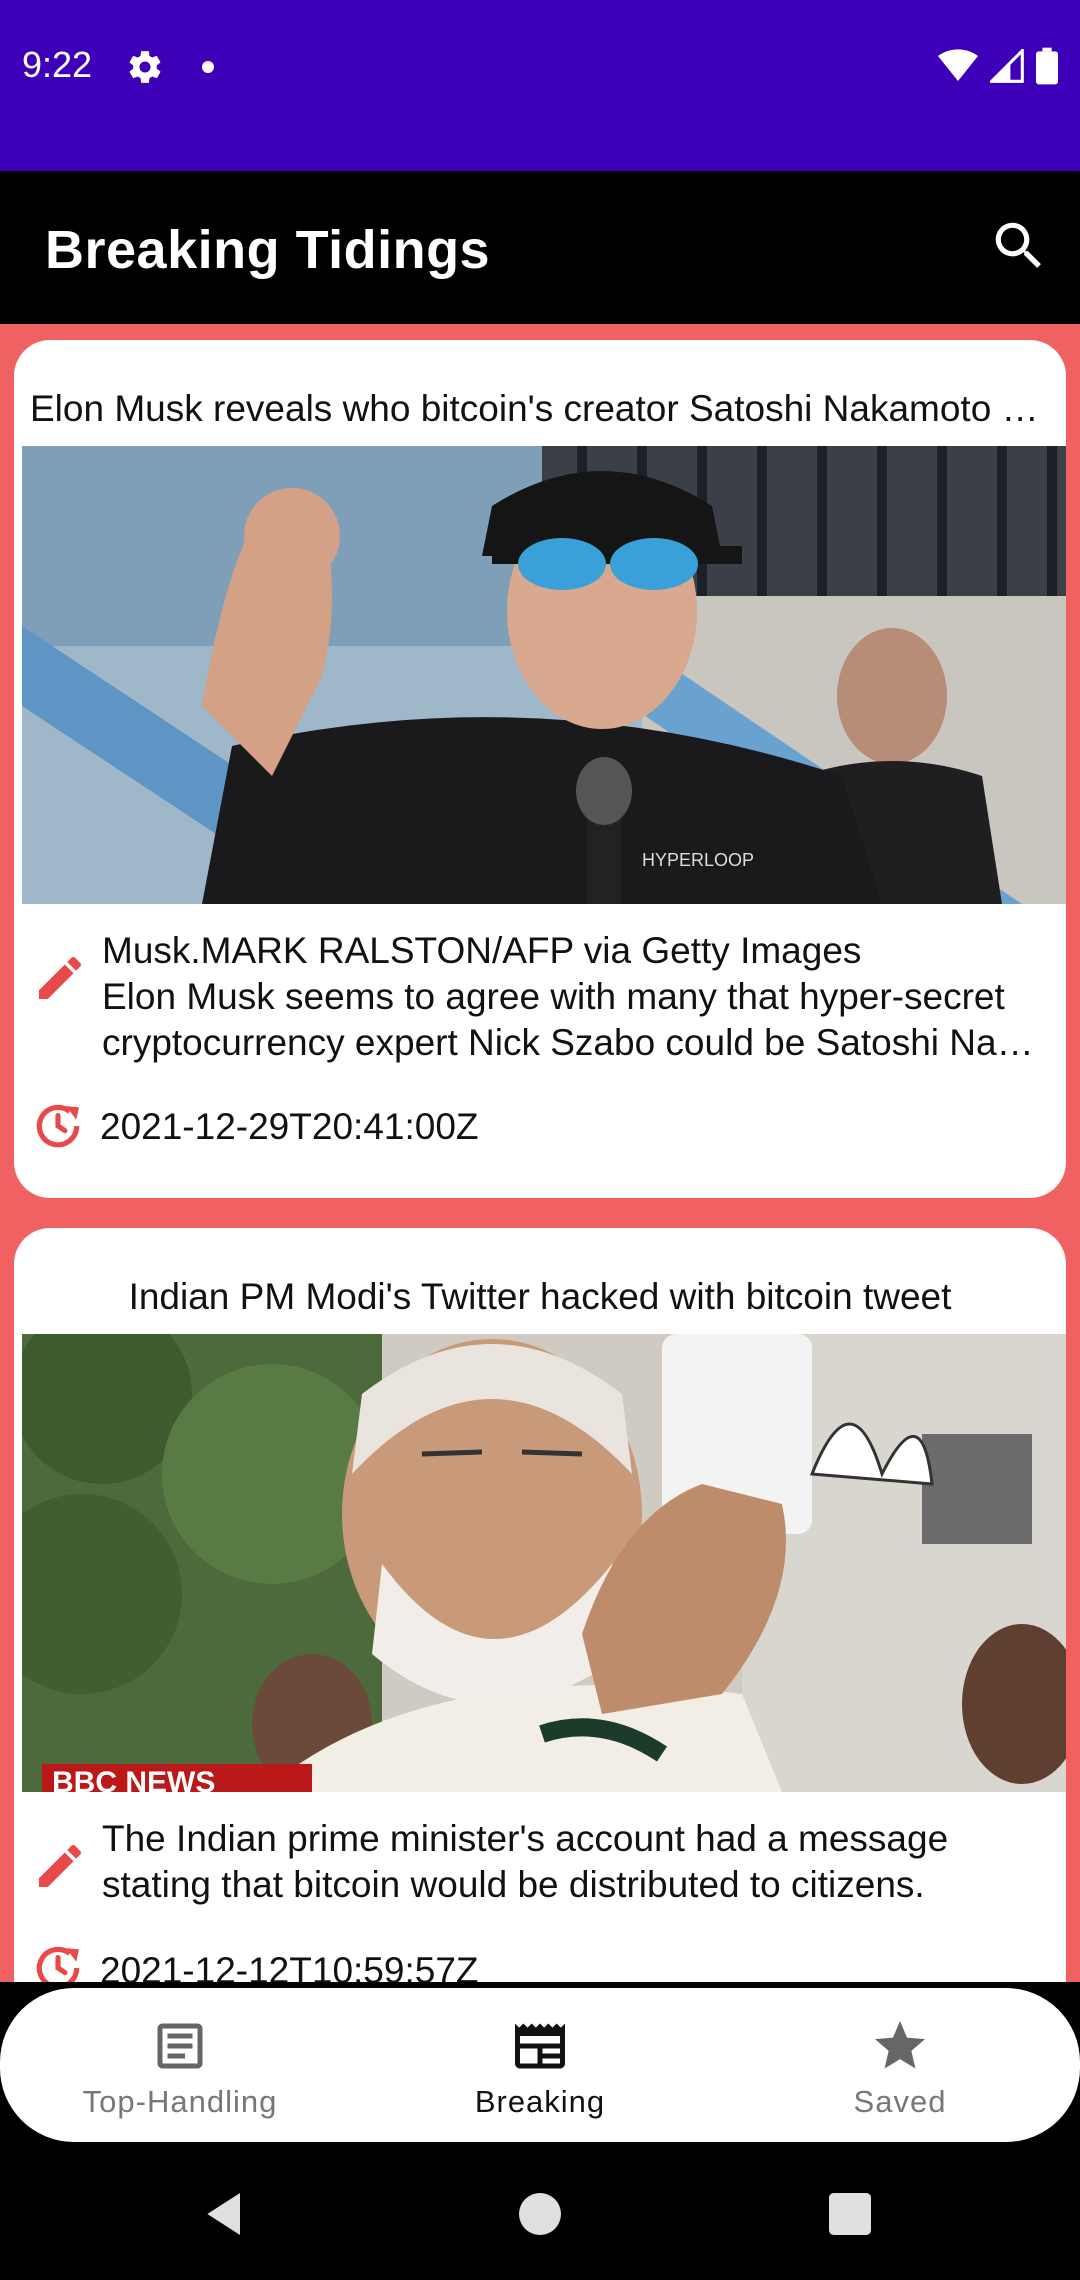 The image size is (1080, 2280). Describe the element at coordinates (208, 67) in the screenshot. I see `notification-dot-icon` at that location.